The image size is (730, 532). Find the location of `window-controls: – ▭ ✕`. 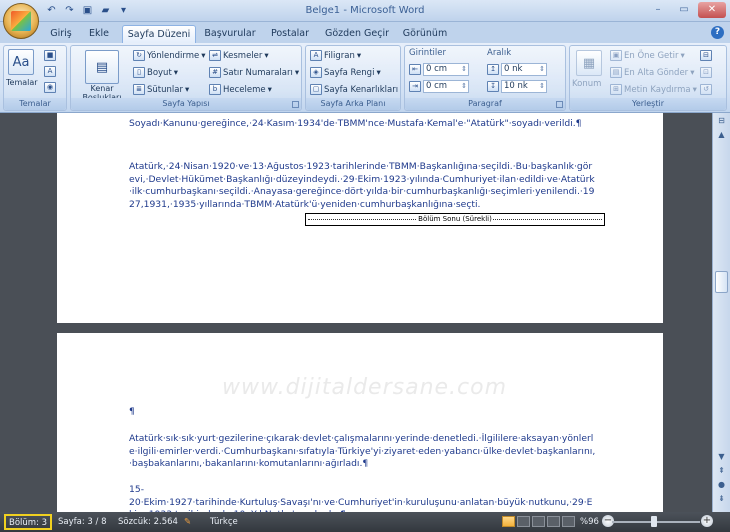

window-controls: – ▭ ✕ is located at coordinates (686, 10).